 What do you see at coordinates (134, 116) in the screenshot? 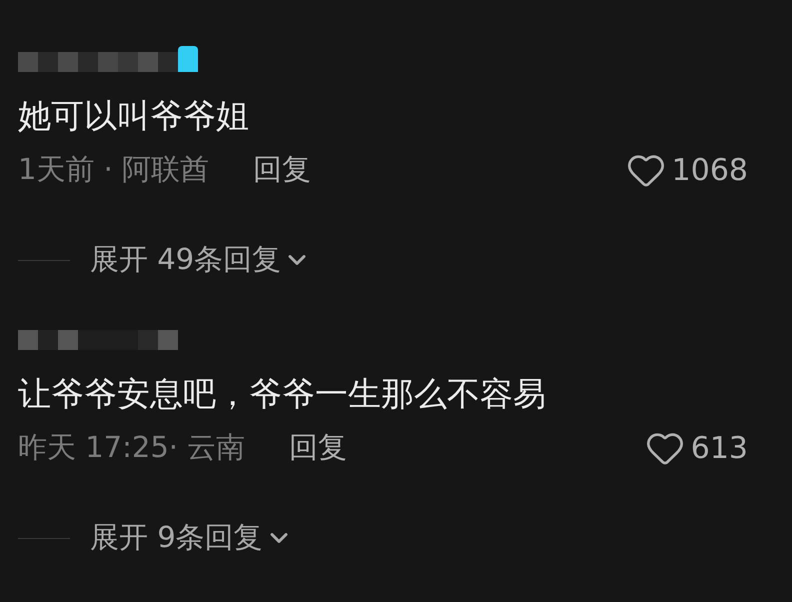
I see `comment-text: 她可以叫爷爷姐` at bounding box center [134, 116].